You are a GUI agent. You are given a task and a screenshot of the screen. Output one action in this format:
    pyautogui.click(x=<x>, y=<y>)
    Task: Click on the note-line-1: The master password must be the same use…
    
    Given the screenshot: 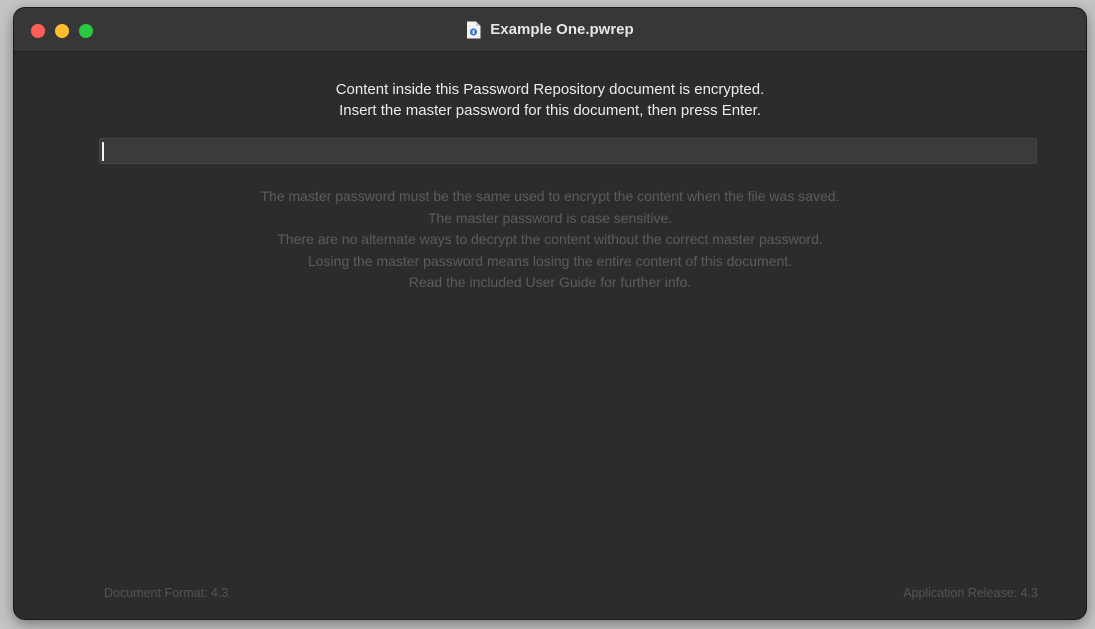 What is the action you would take?
    pyautogui.click(x=550, y=196)
    